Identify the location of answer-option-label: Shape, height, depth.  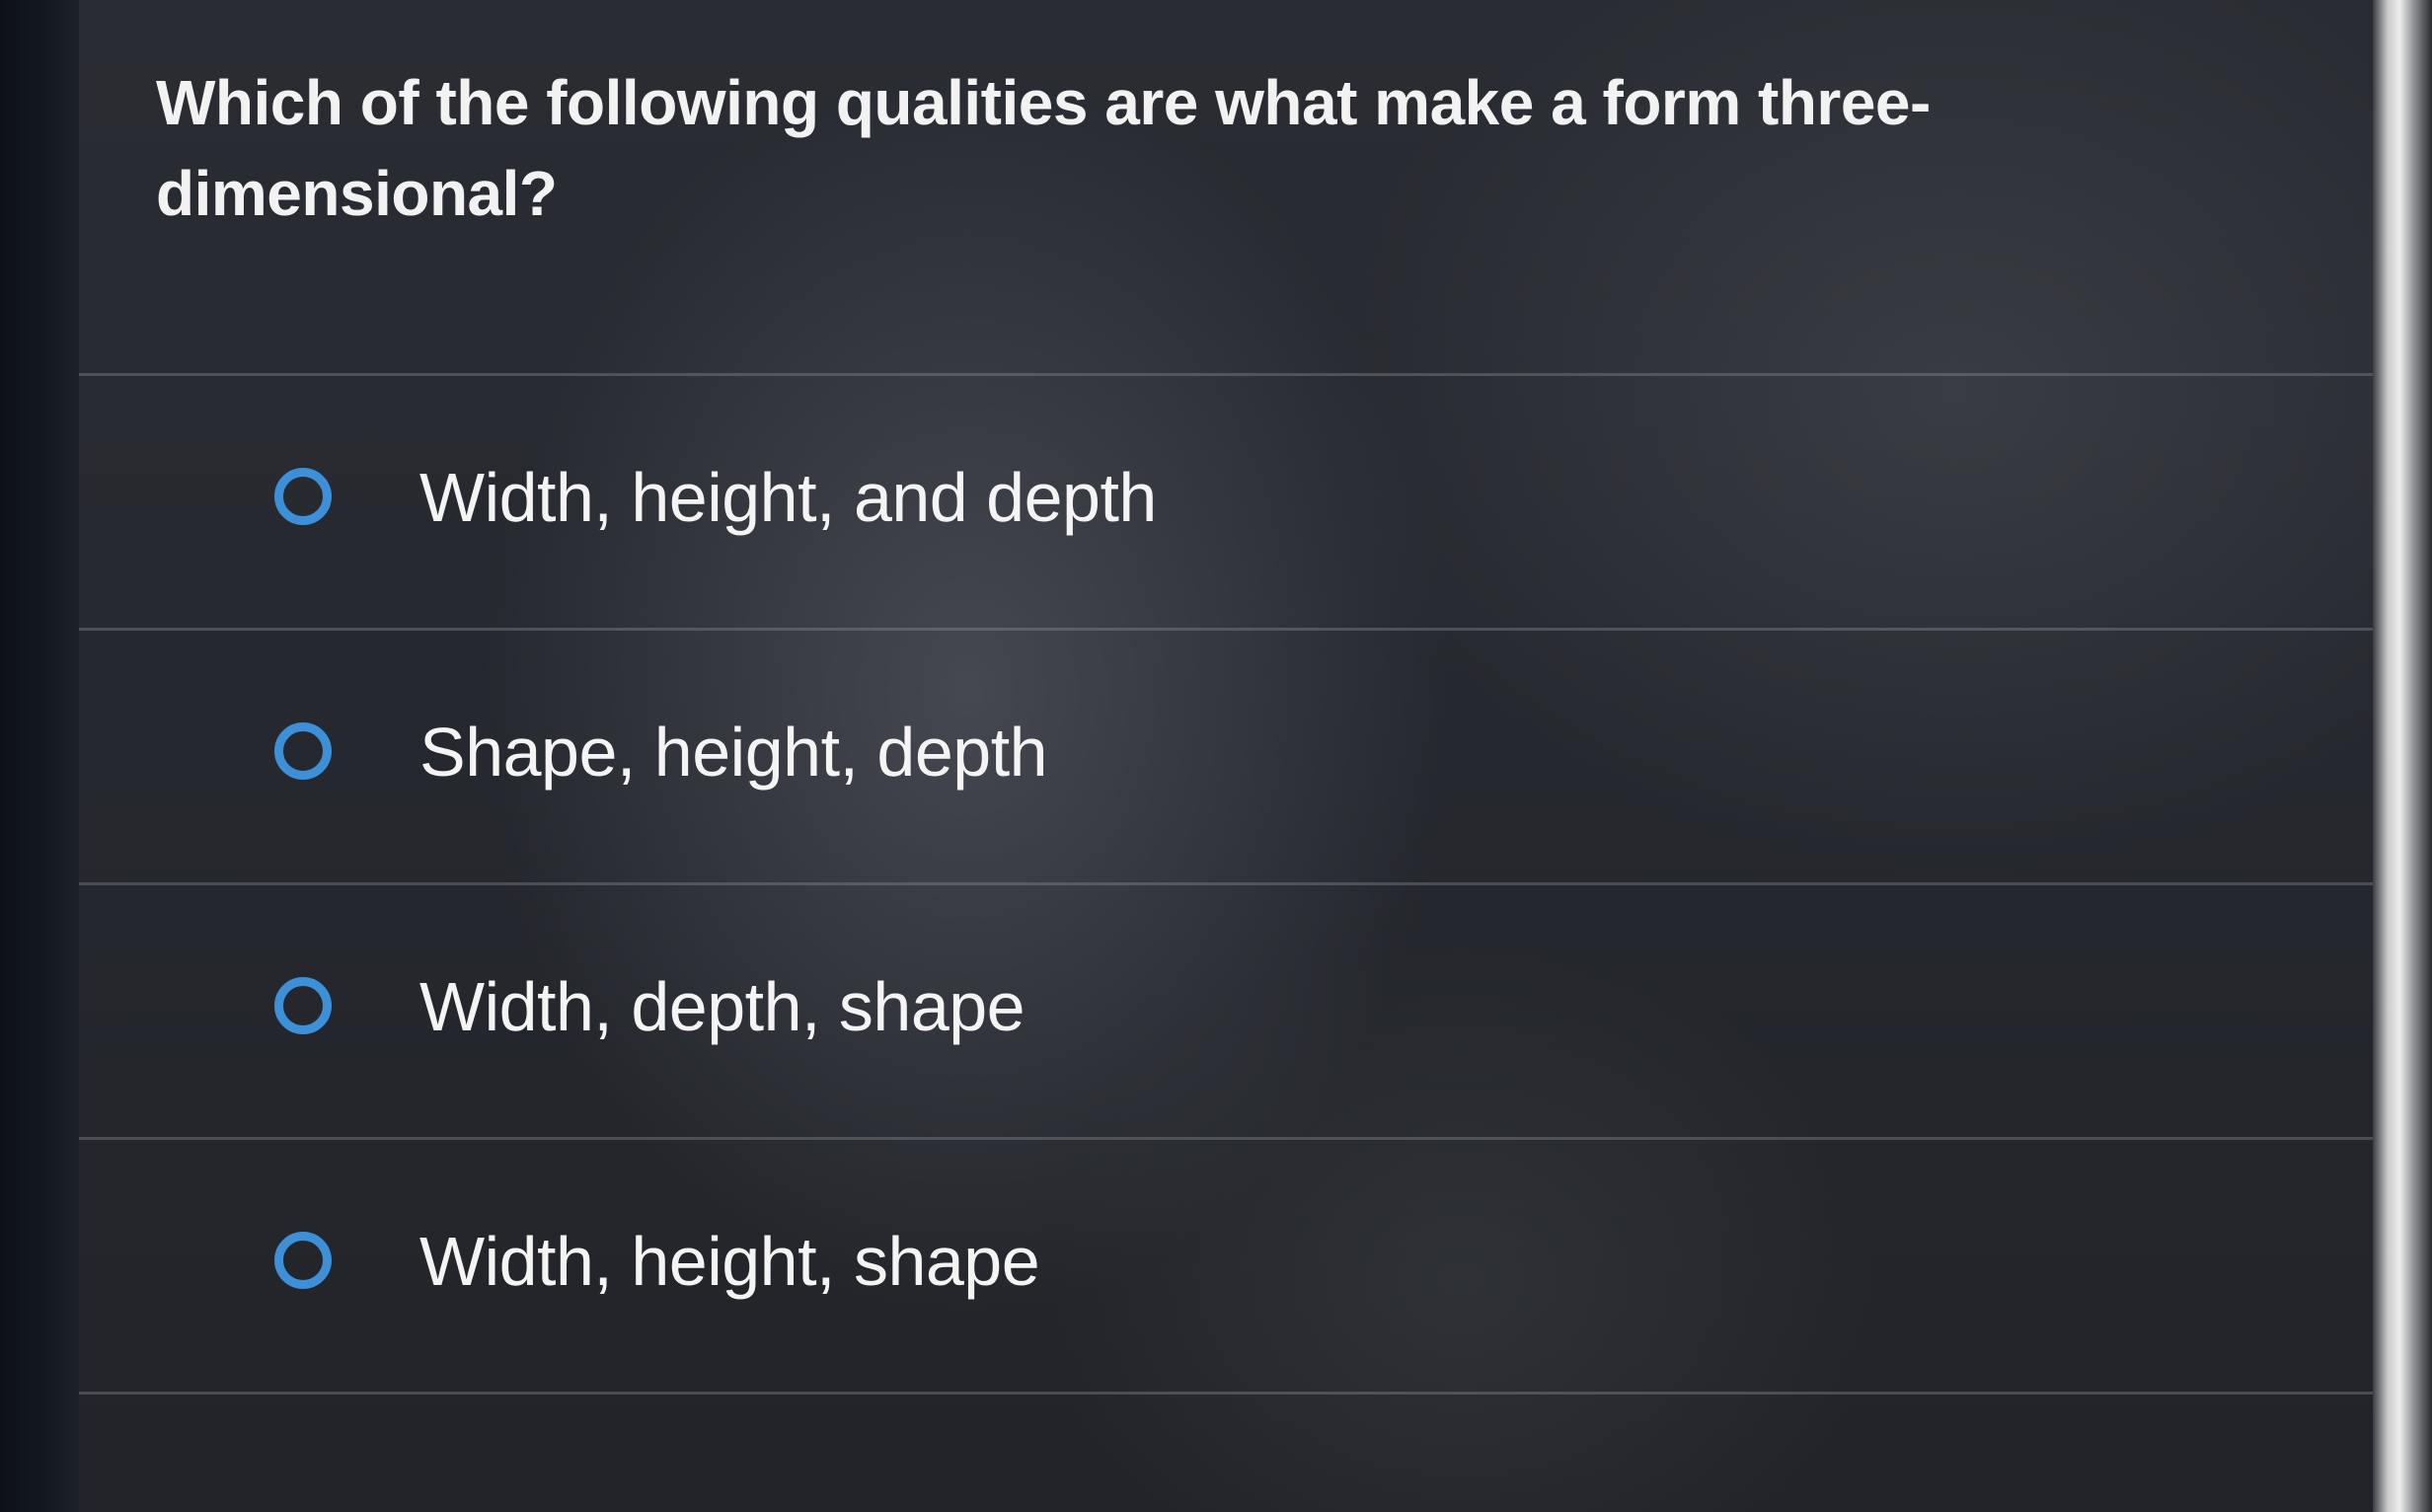
(733, 752).